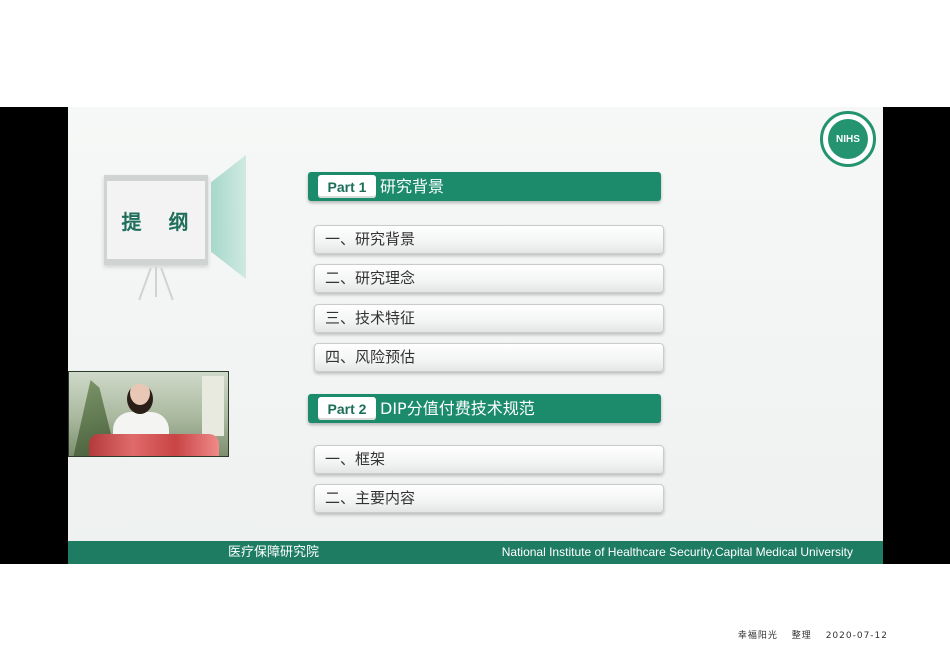  Describe the element at coordinates (489, 498) in the screenshot. I see `outline-item: 二、主要内容` at that location.